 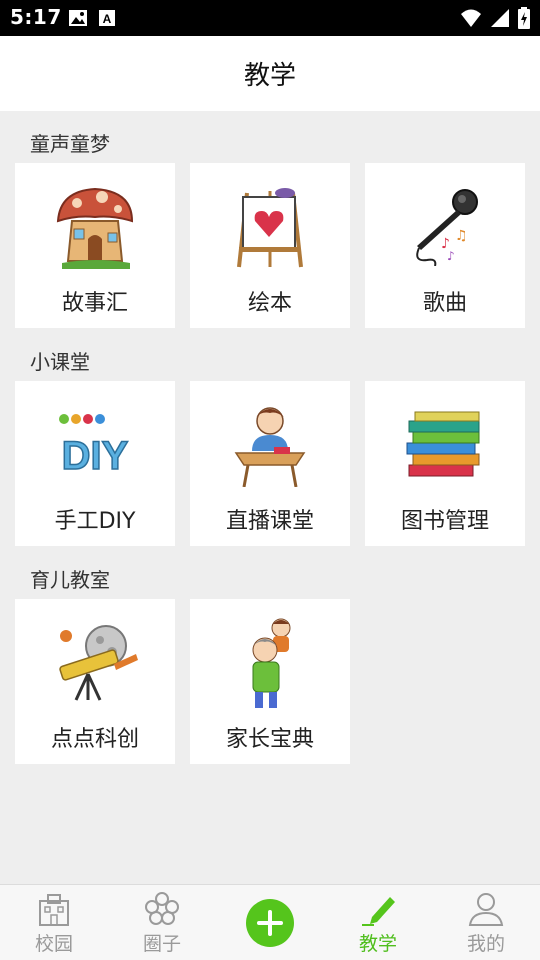 What do you see at coordinates (485, 944) in the screenshot?
I see `nav-label: 我的` at bounding box center [485, 944].